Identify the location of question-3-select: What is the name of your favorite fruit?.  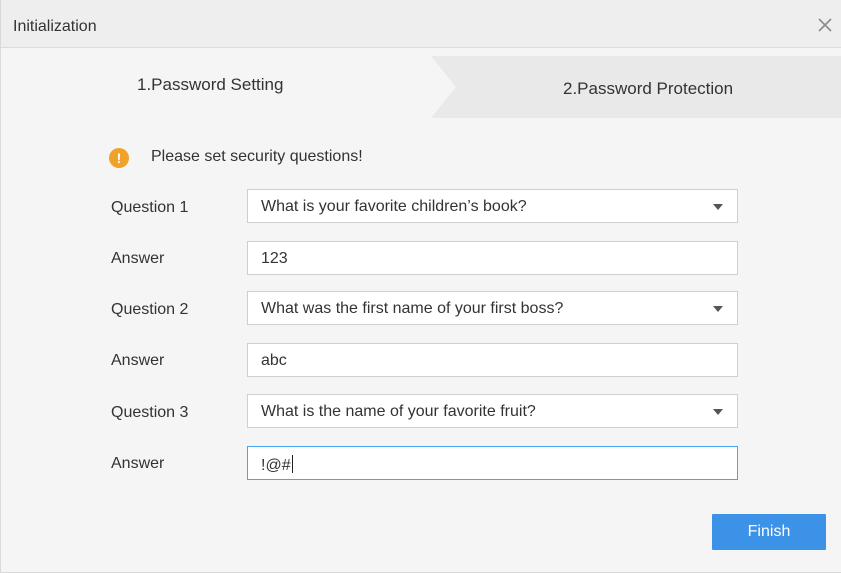
(492, 411).